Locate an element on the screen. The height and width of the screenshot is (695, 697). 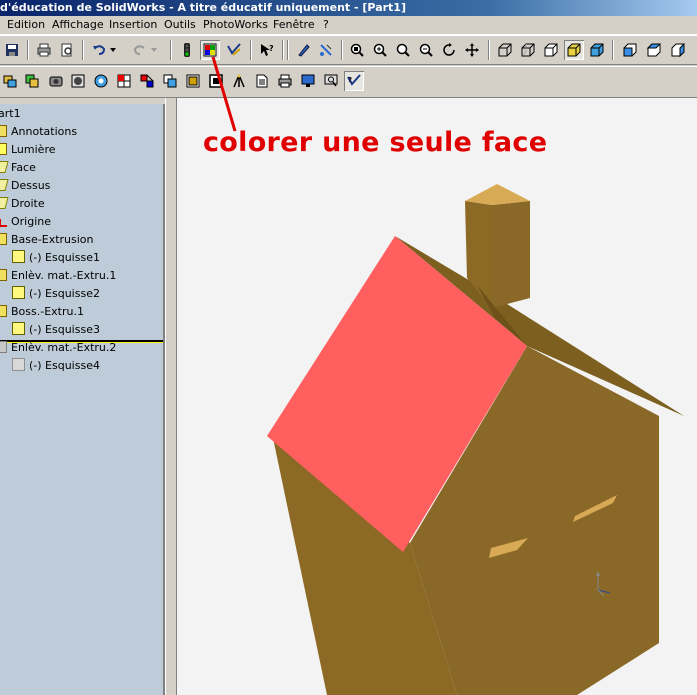
document-icon is located at coordinates (262, 81).